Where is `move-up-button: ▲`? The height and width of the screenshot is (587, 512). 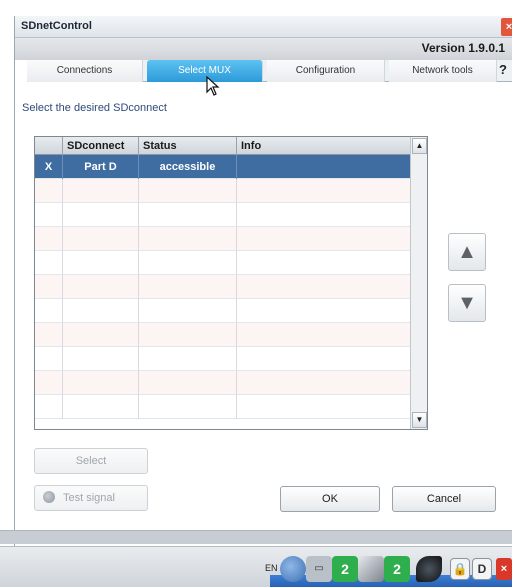 move-up-button: ▲ is located at coordinates (467, 252).